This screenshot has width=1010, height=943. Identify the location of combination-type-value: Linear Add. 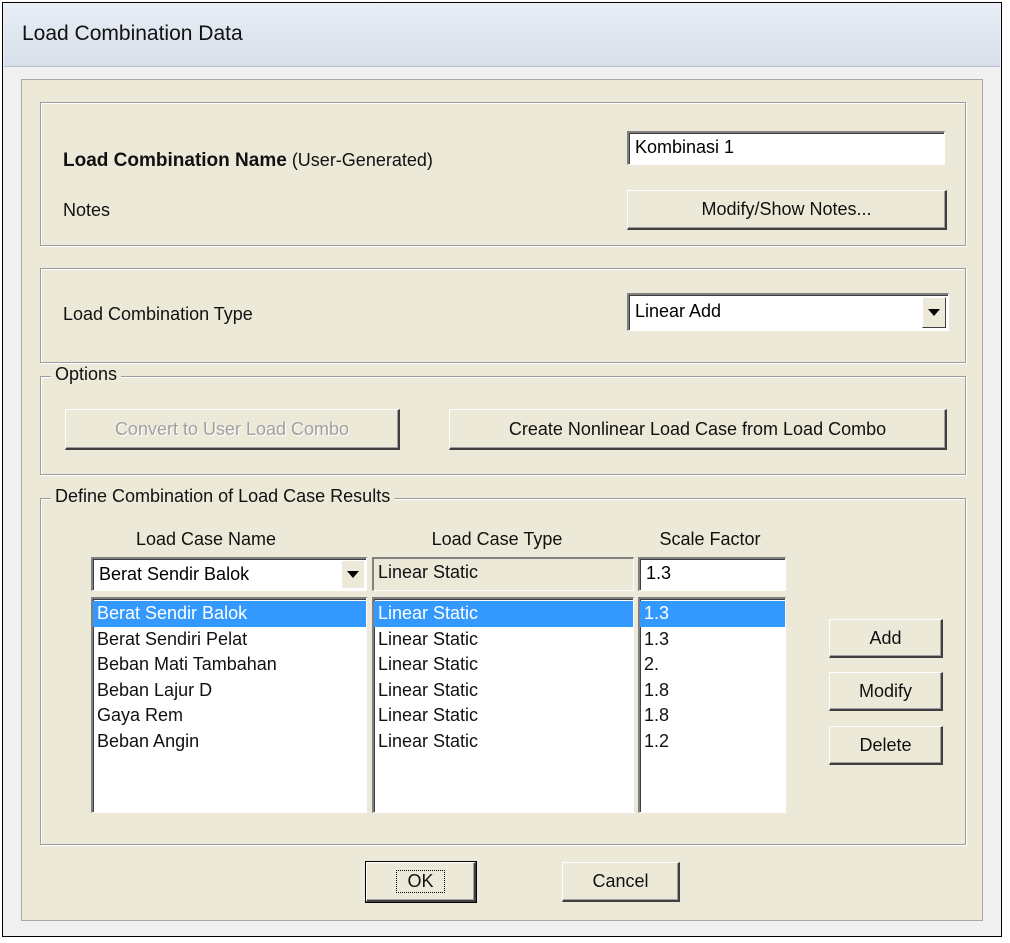
(678, 311).